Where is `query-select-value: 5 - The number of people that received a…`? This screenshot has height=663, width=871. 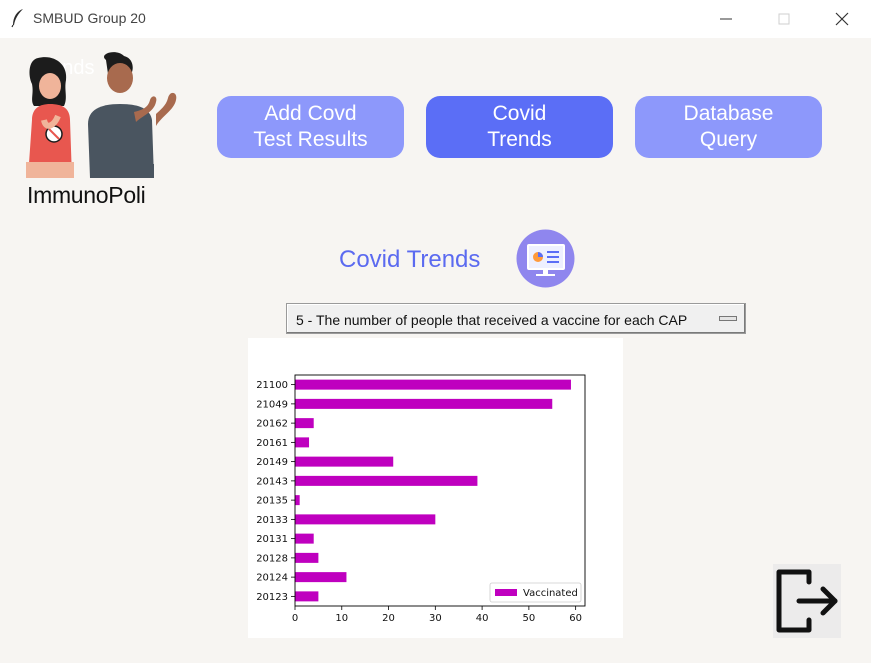
query-select-value: 5 - The number of people that received a… is located at coordinates (492, 320).